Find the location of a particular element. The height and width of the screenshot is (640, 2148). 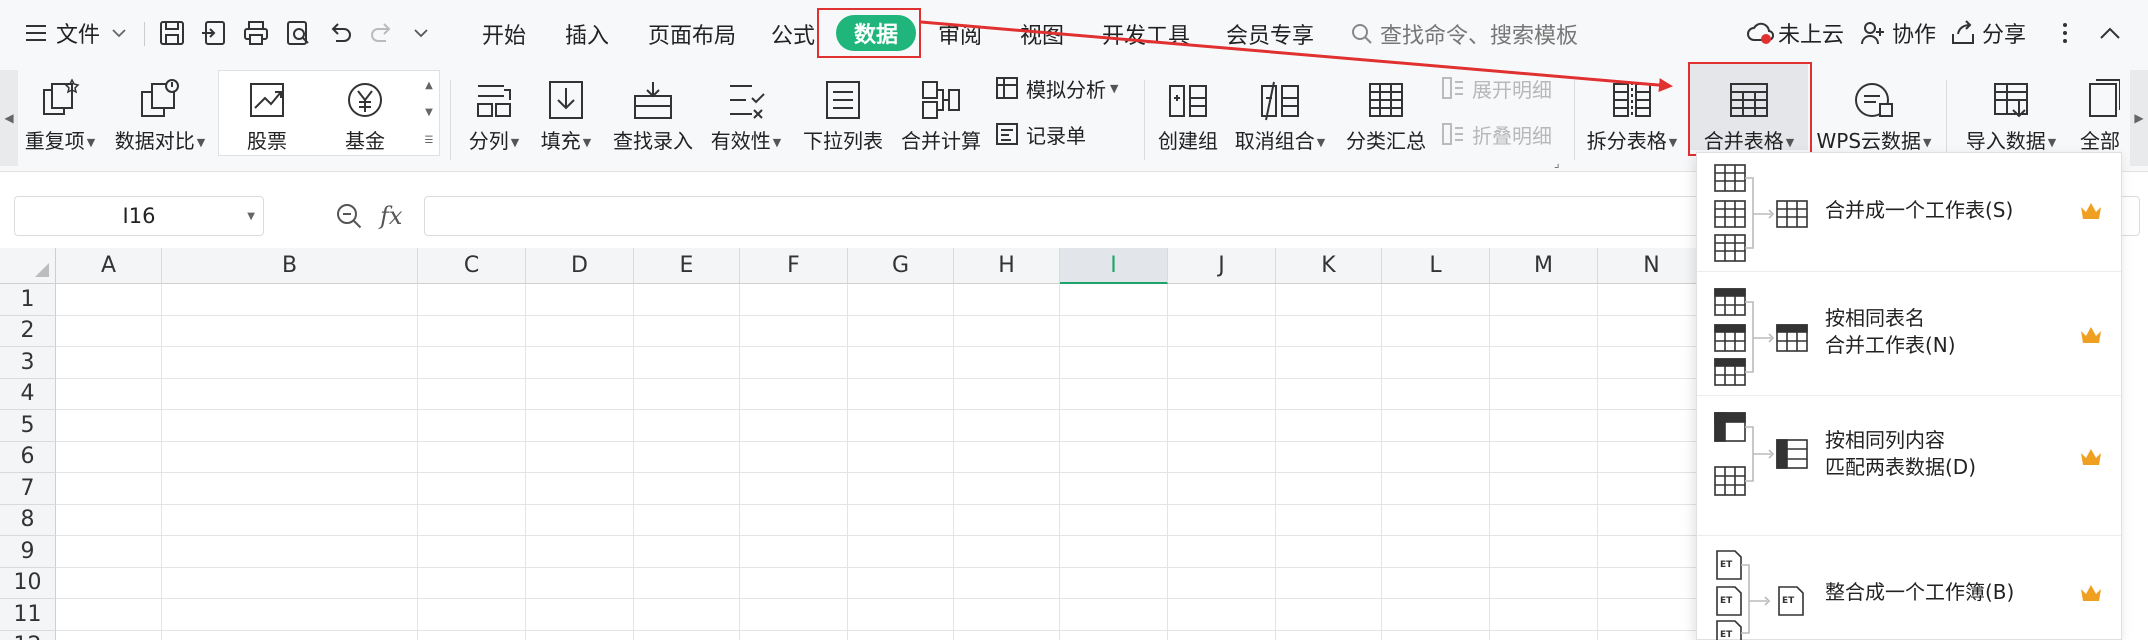

tab-view: 视图 is located at coordinates (1042, 34).